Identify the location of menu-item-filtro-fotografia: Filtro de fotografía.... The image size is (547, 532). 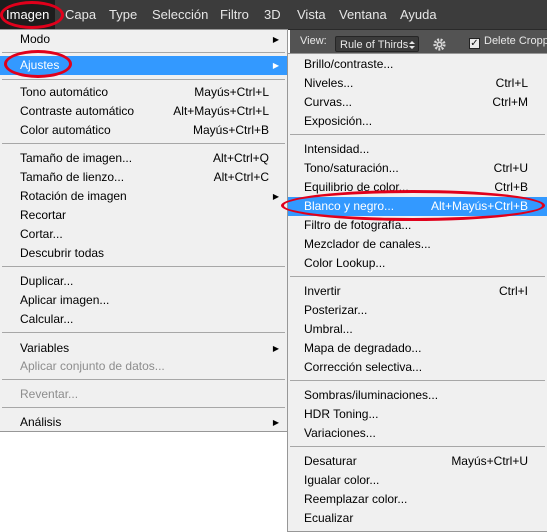
(417, 225).